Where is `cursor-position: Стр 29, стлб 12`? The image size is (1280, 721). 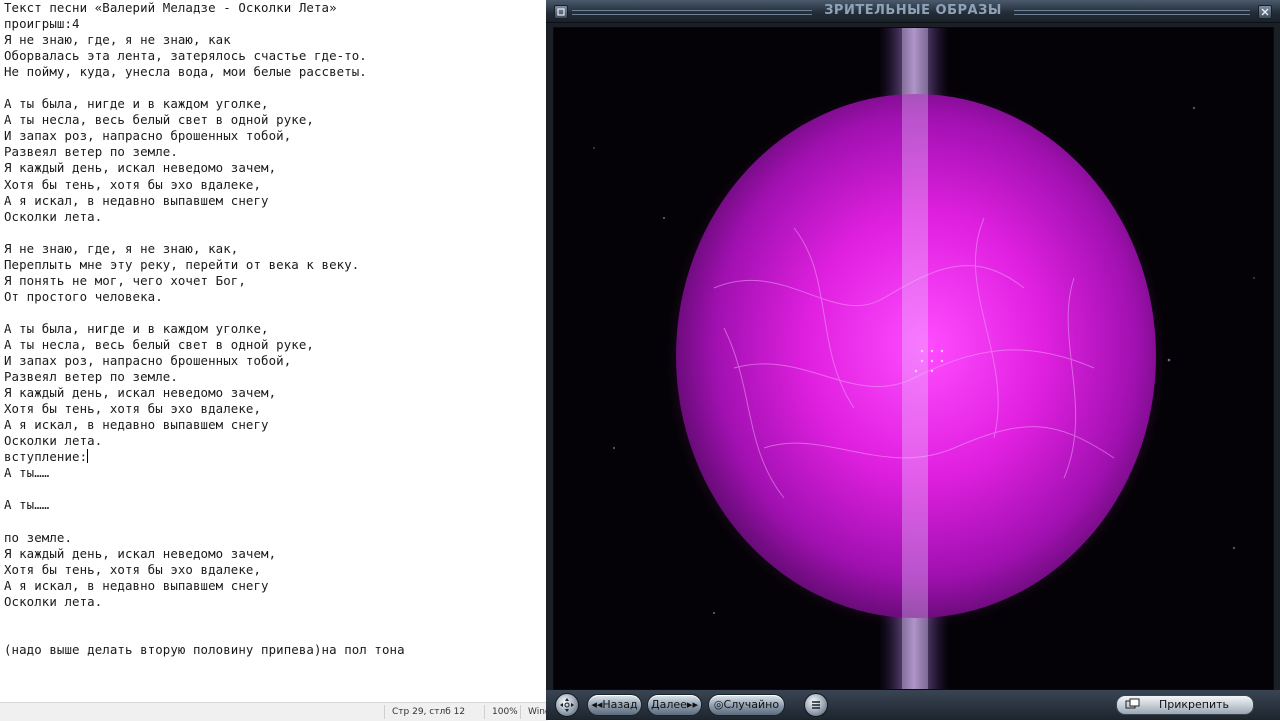 cursor-position: Стр 29, стлб 12 is located at coordinates (429, 712).